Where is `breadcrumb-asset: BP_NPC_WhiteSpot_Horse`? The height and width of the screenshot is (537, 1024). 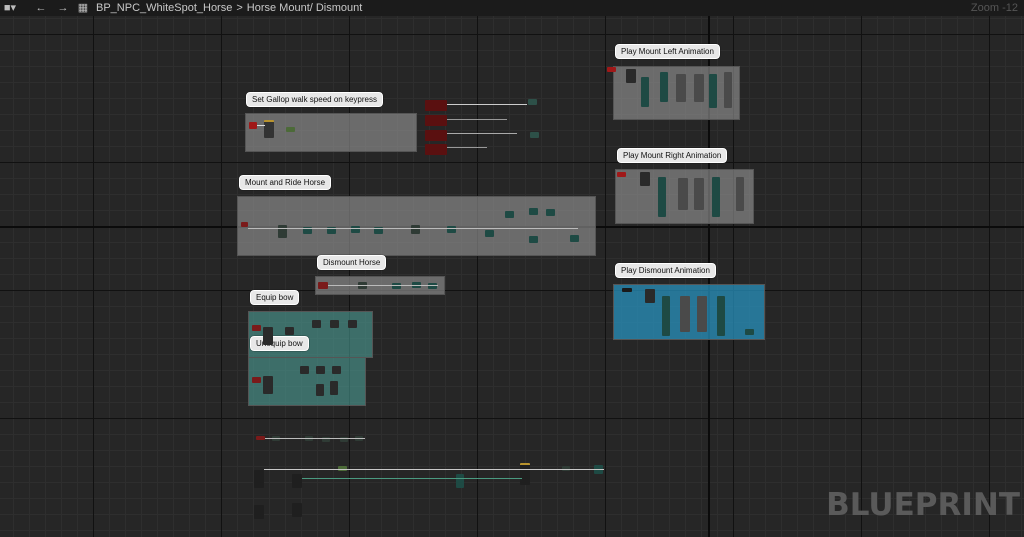
breadcrumb-asset: BP_NPC_WhiteSpot_Horse is located at coordinates (164, 8).